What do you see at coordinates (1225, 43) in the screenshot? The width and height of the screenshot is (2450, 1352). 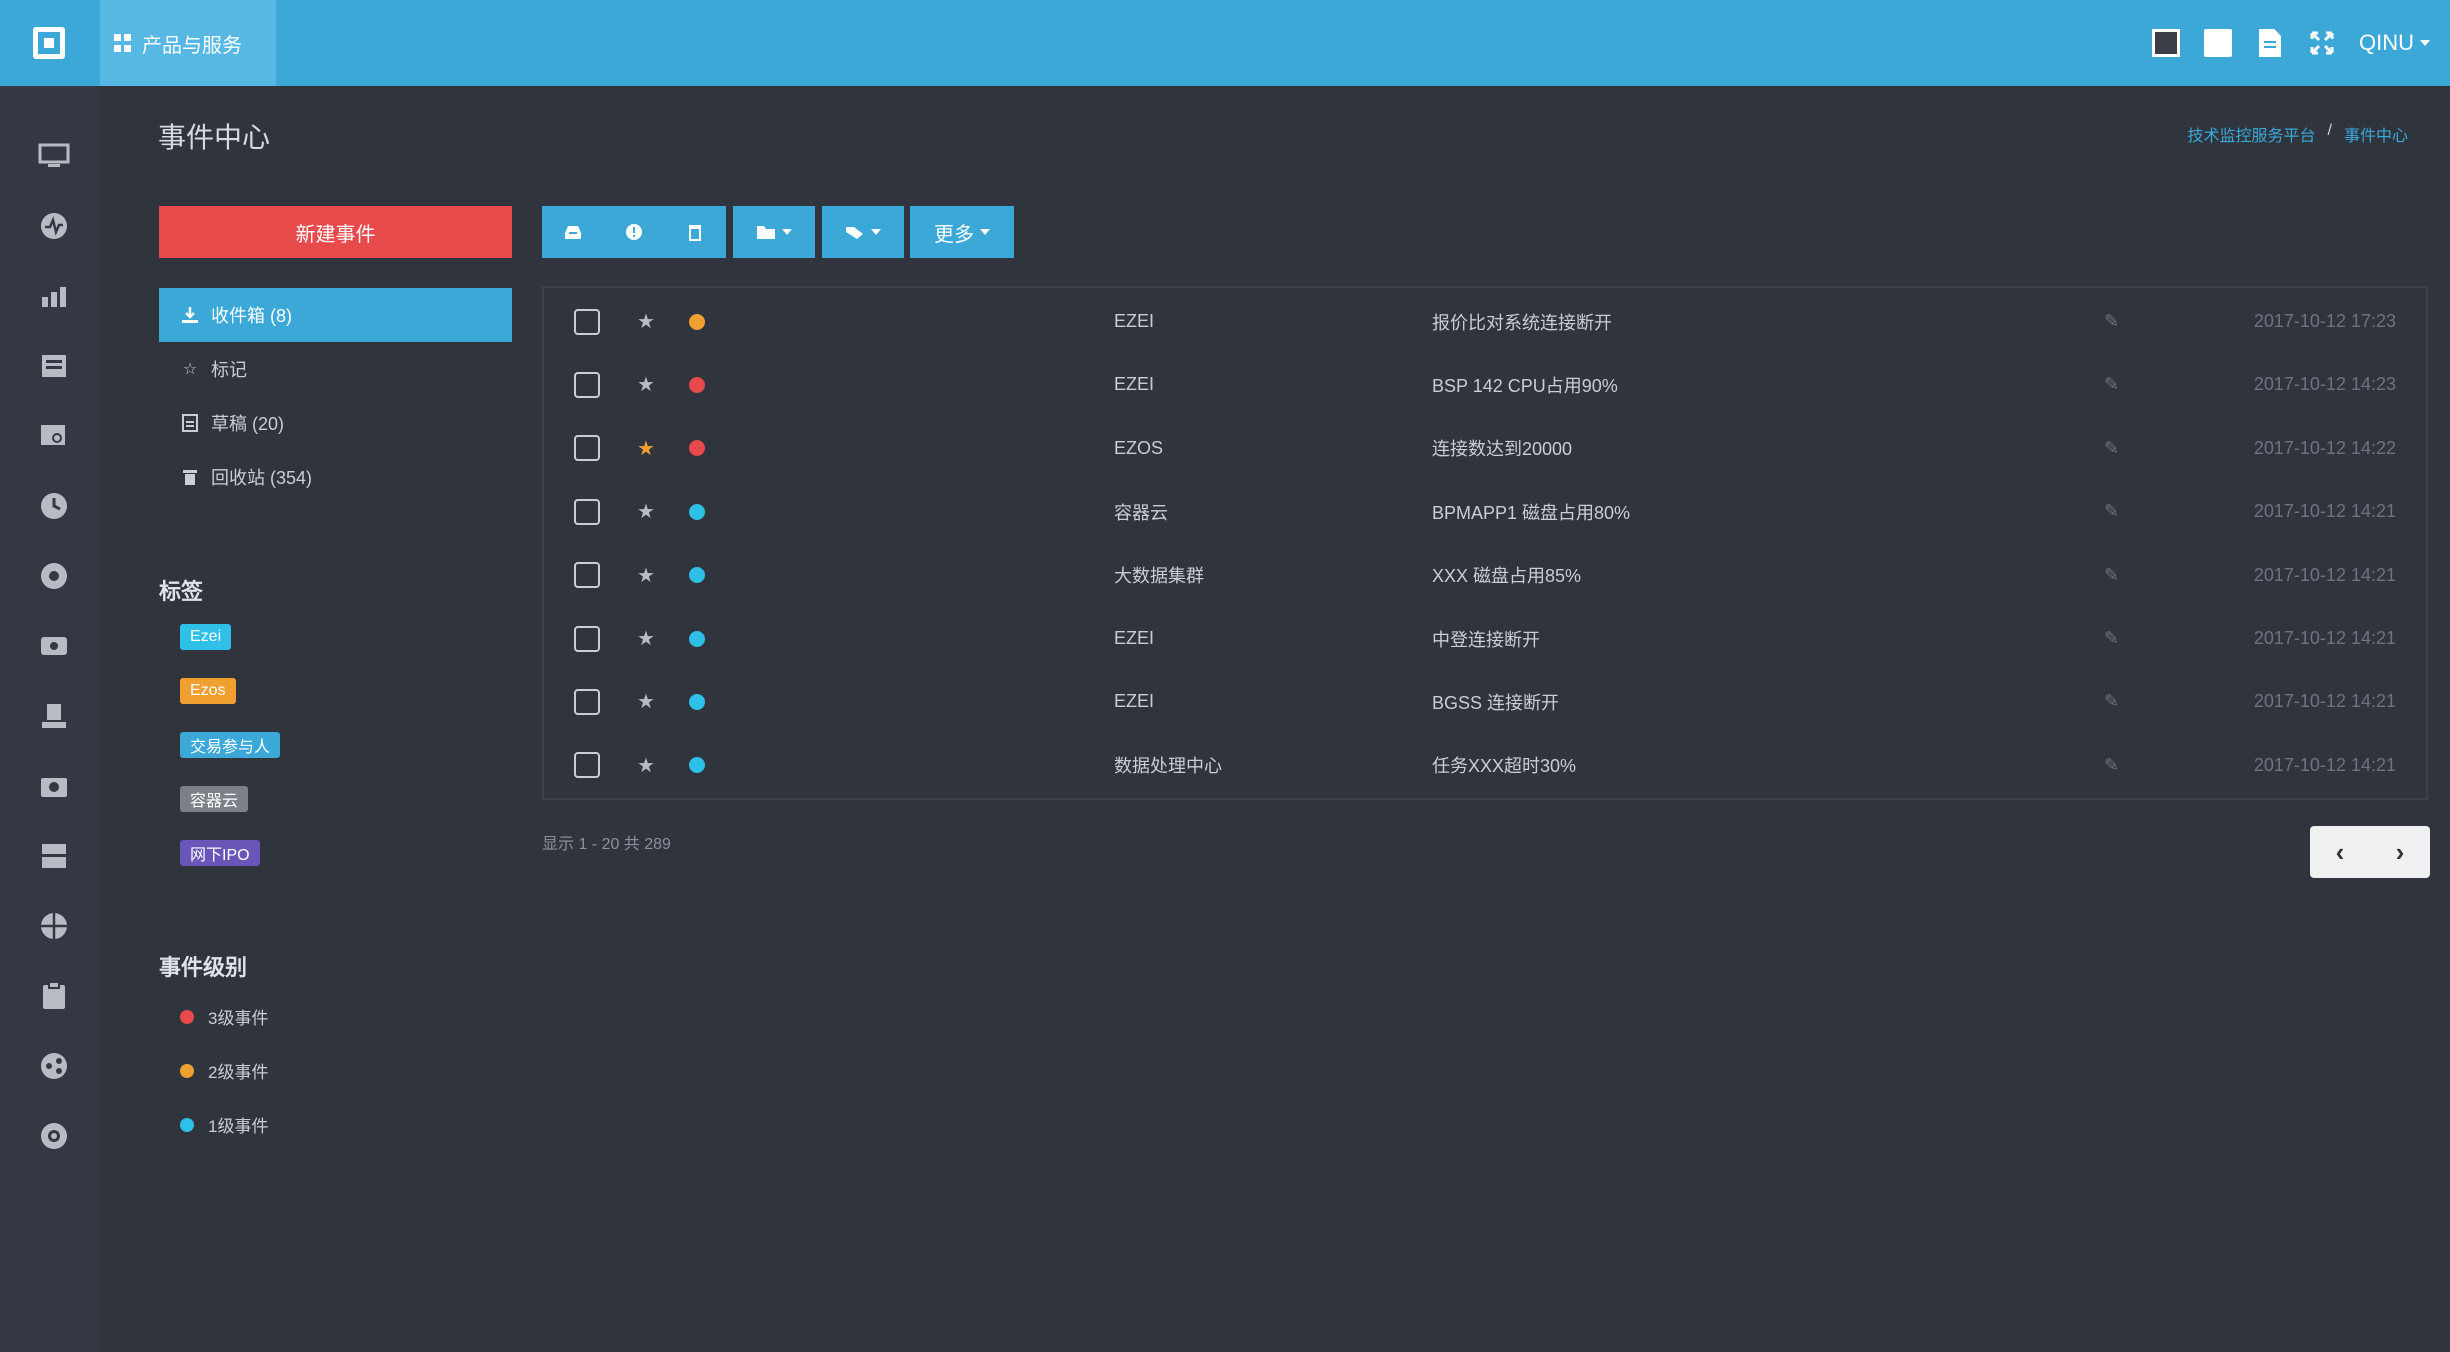 I see `top-navbar: 产品与服务 QINU` at bounding box center [1225, 43].